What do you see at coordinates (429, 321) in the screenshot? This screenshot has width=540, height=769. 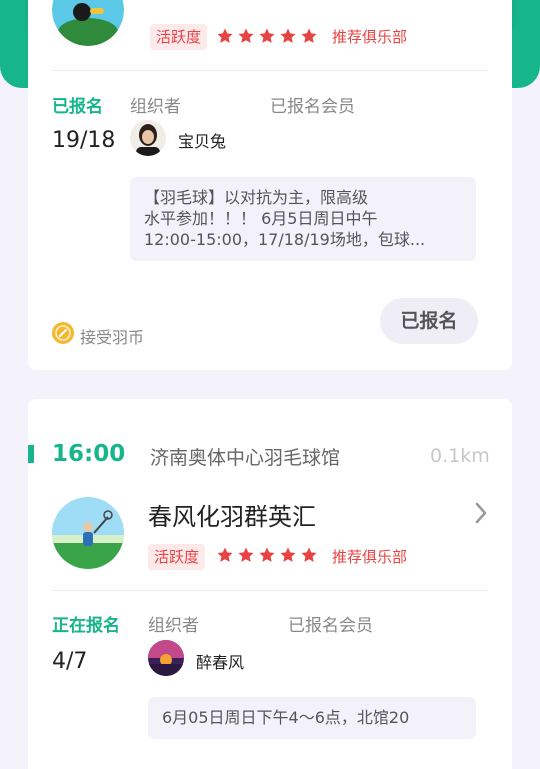 I see `signed-up-button: 已报名` at bounding box center [429, 321].